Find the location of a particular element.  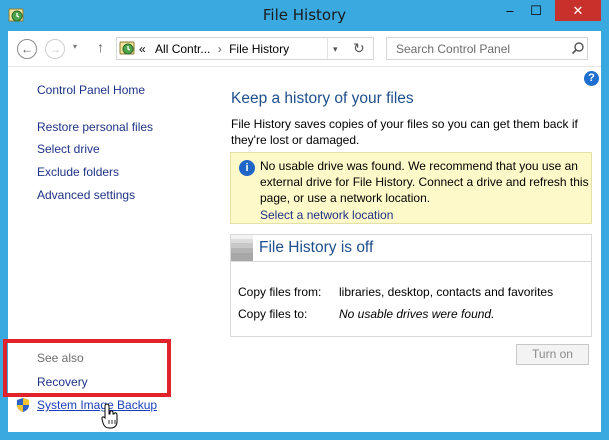

system-image-backup-link: System Image Backup is located at coordinates (97, 405).